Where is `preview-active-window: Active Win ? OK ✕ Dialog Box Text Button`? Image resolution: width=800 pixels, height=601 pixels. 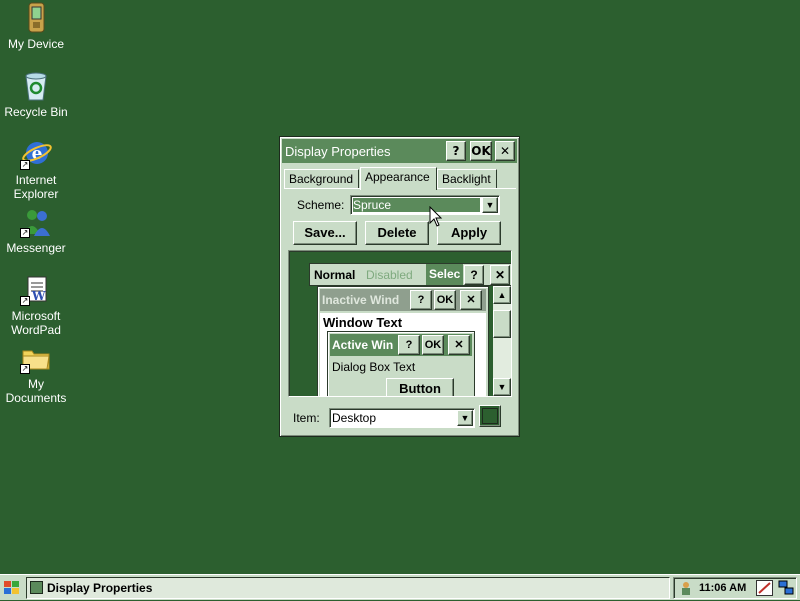
preview-active-window: Active Win ? OK ✕ Dialog Box Text Button is located at coordinates (401, 363).